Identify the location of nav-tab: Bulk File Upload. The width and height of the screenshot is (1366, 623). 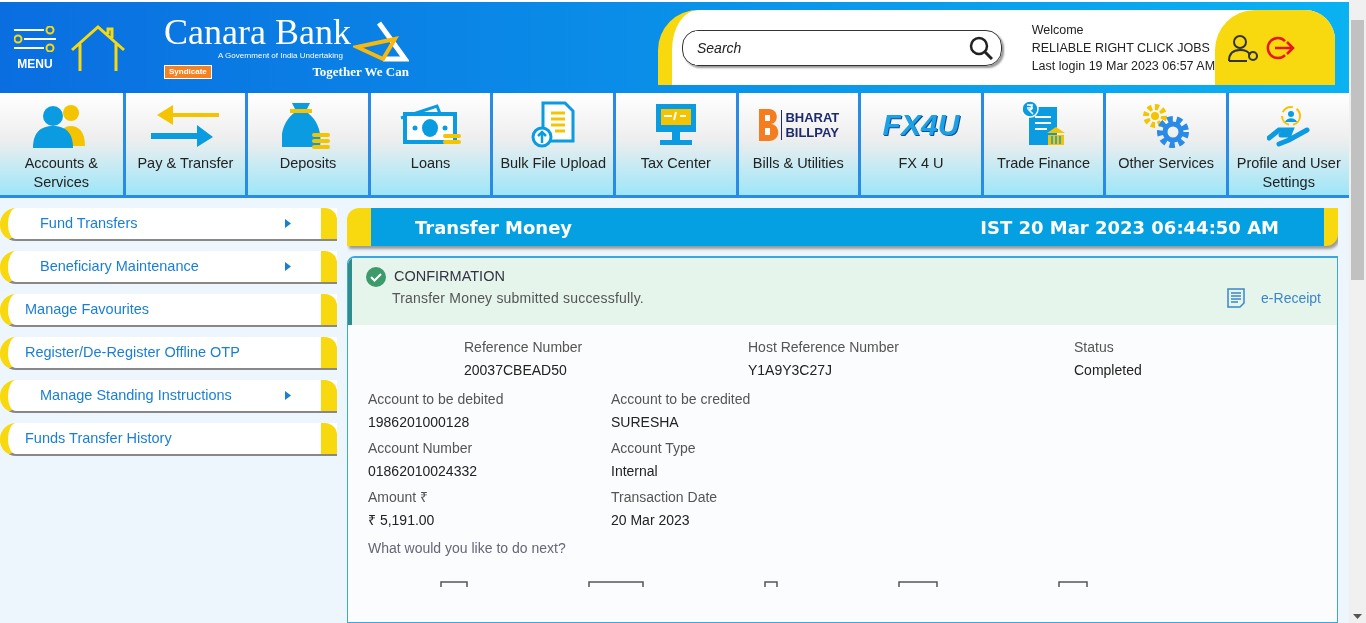
(551, 144).